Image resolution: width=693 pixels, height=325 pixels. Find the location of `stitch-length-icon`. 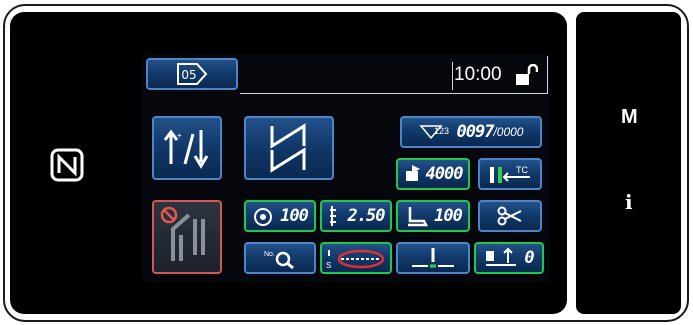

stitch-length-icon is located at coordinates (332, 216).